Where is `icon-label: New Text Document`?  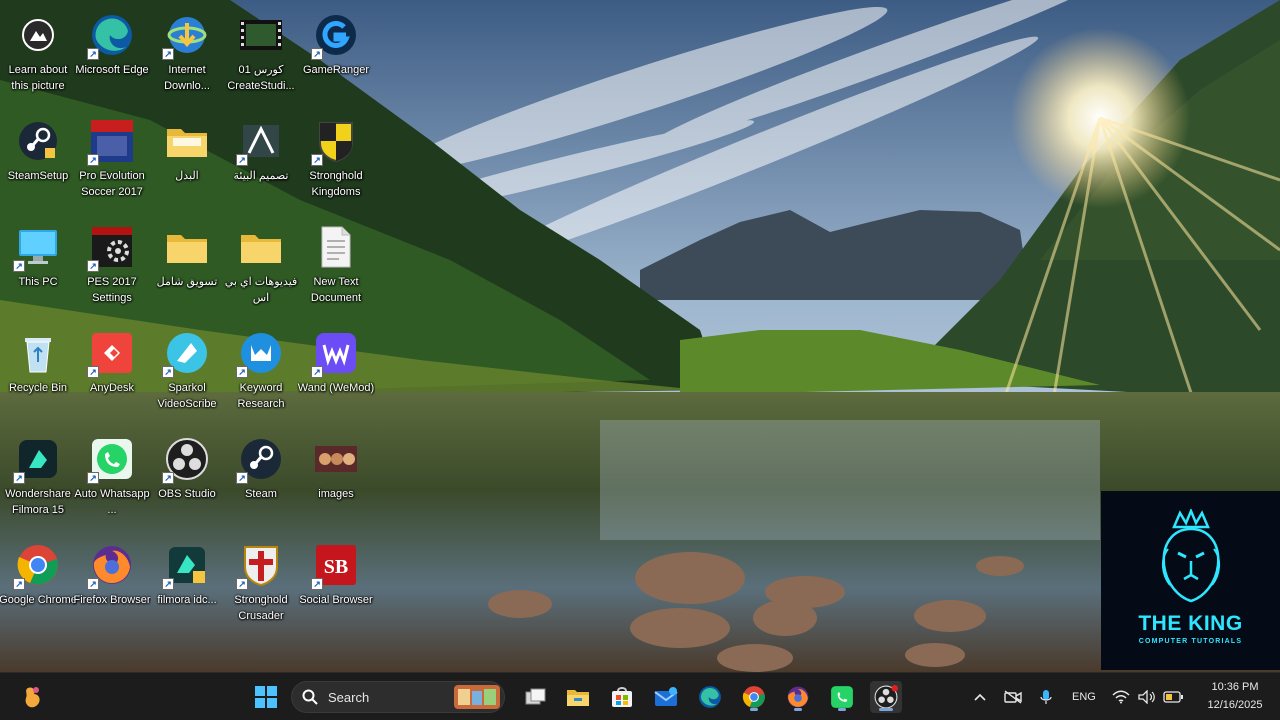 icon-label: New Text Document is located at coordinates (336, 290).